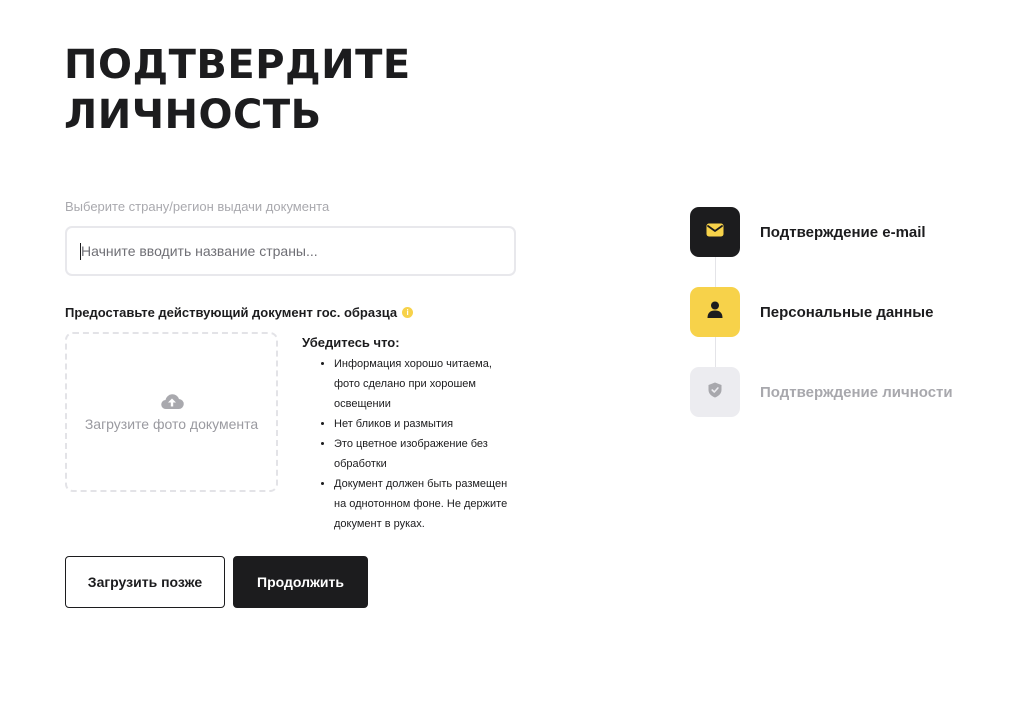 Image resolution: width=1016 pixels, height=713 pixels. What do you see at coordinates (856, 392) in the screenshot?
I see `step-label: Подтверждение личности` at bounding box center [856, 392].